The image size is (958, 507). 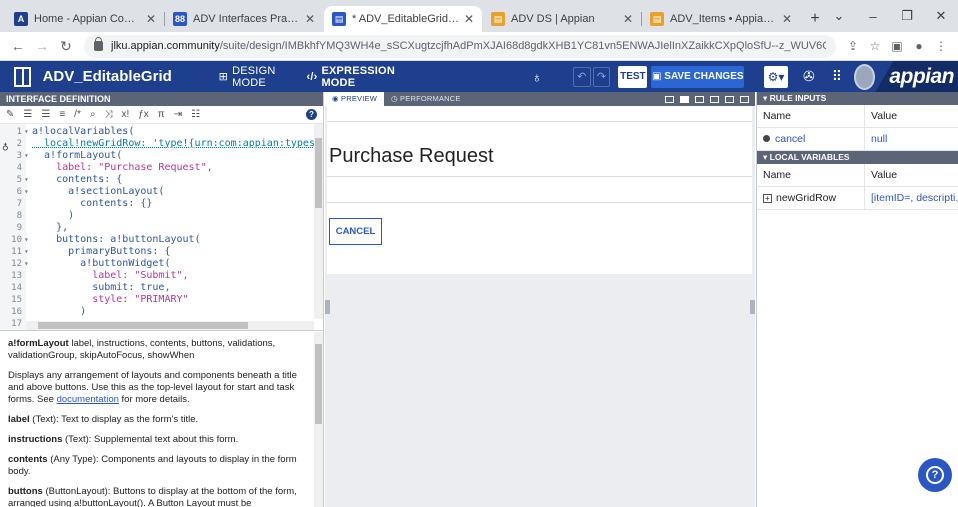 I want to click on phone-small-icon, so click(x=744, y=99).